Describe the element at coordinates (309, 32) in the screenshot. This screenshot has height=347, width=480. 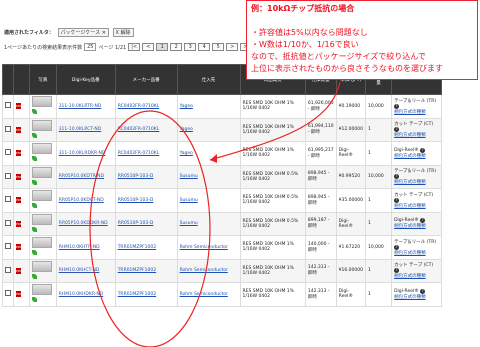
I see `callout-line-3: ・許容値は5%以内なら問題なし` at that location.